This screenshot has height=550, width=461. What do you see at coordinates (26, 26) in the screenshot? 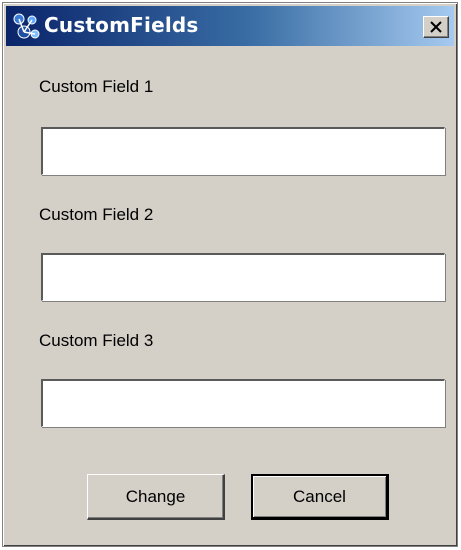
I see `app-icon` at bounding box center [26, 26].